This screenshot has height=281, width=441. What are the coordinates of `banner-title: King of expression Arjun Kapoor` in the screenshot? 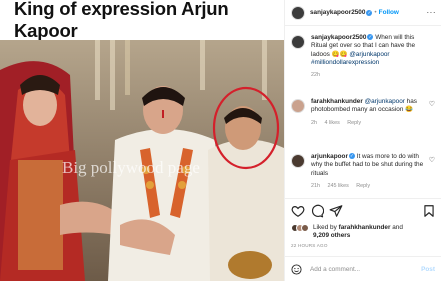 It's located at (121, 20).